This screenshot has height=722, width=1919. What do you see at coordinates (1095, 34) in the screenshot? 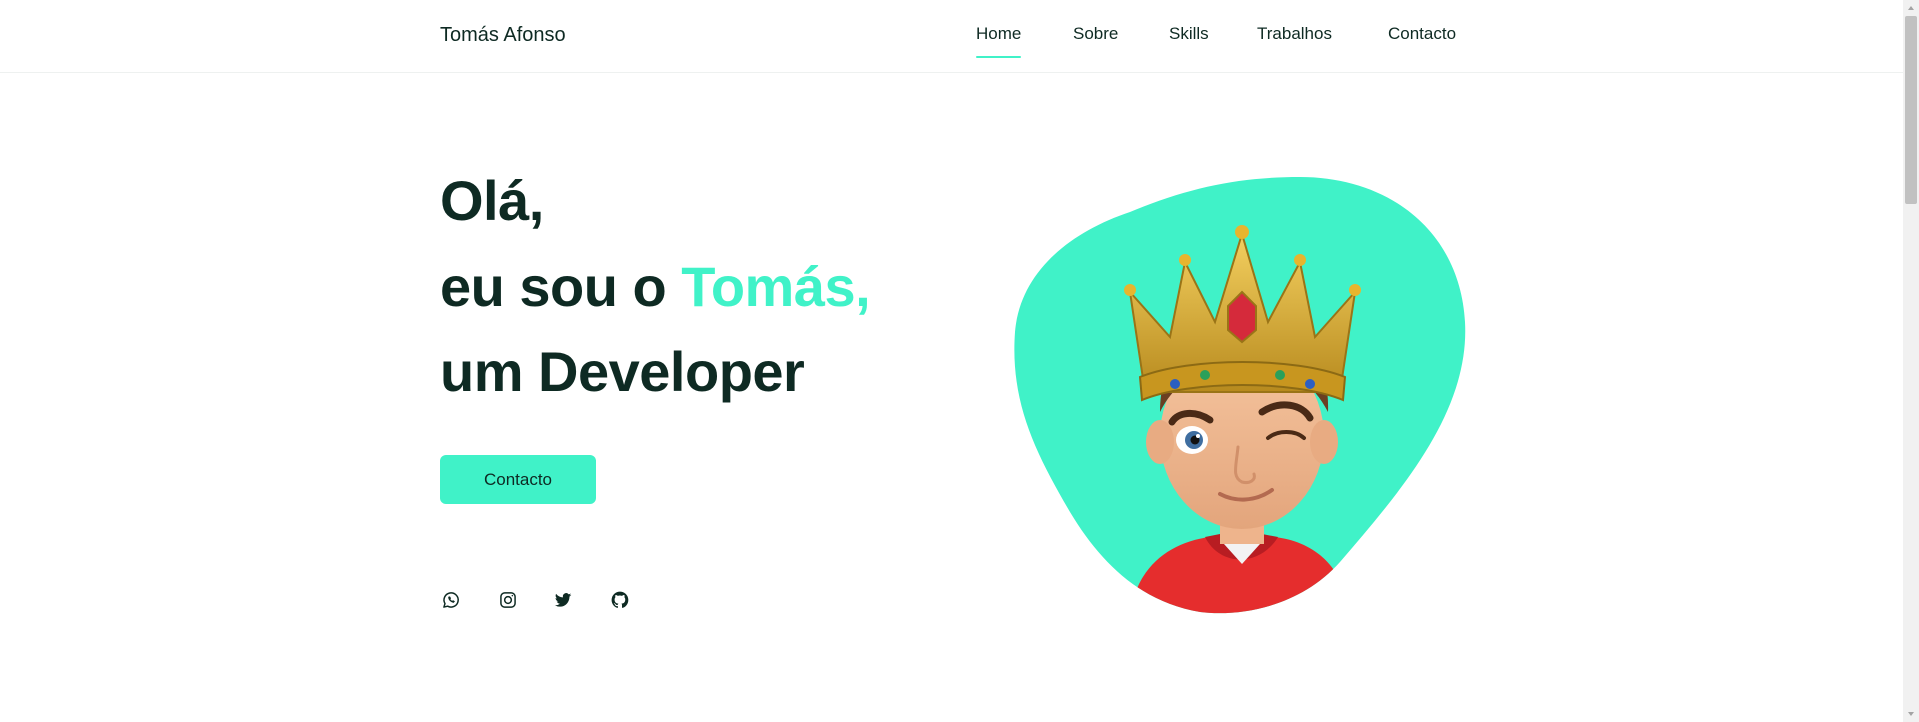
I see `nav-sobre: Sobre` at bounding box center [1095, 34].